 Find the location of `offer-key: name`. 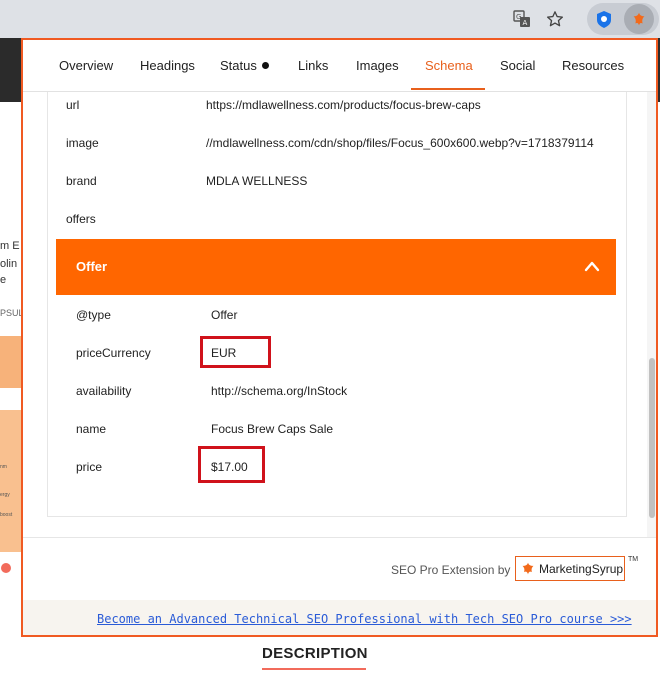

offer-key: name is located at coordinates (91, 429).